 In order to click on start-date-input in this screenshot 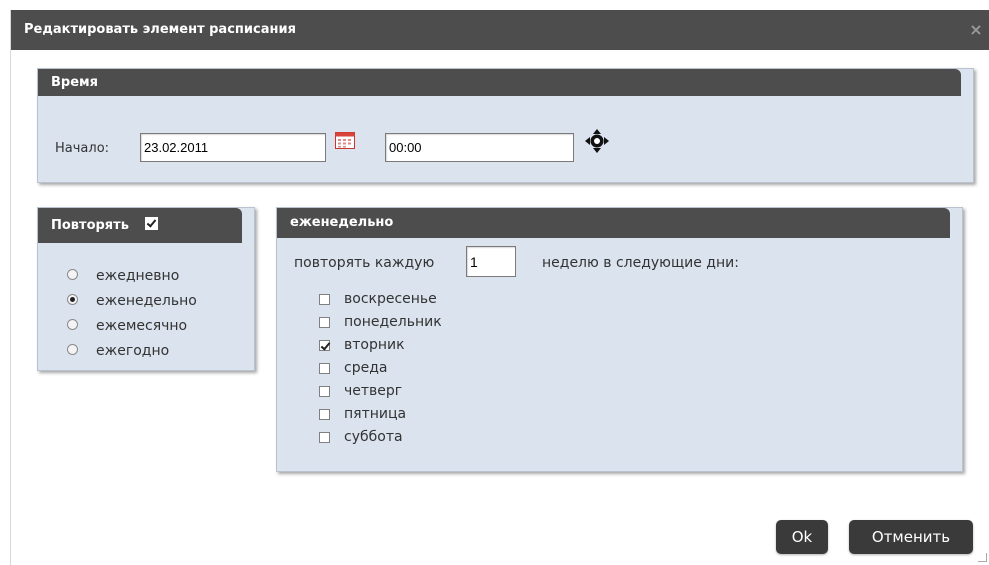, I will do `click(233, 147)`.